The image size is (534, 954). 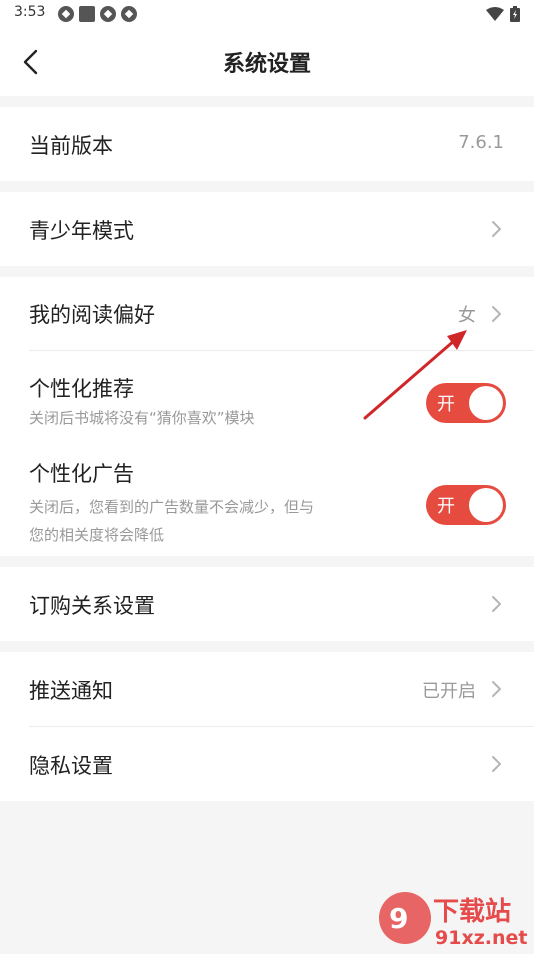 What do you see at coordinates (71, 146) in the screenshot?
I see `version-label: 当前版本` at bounding box center [71, 146].